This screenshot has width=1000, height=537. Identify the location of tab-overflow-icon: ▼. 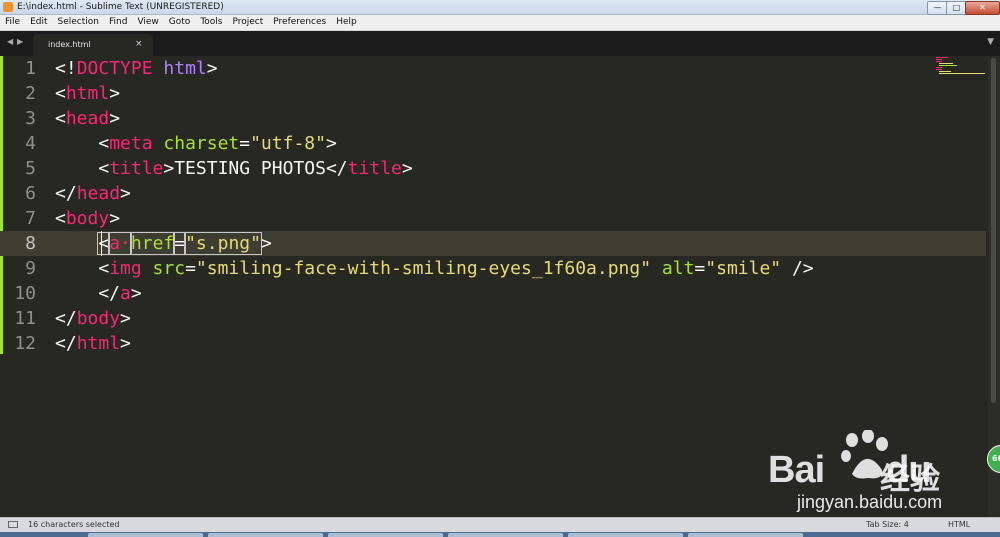
(990, 42).